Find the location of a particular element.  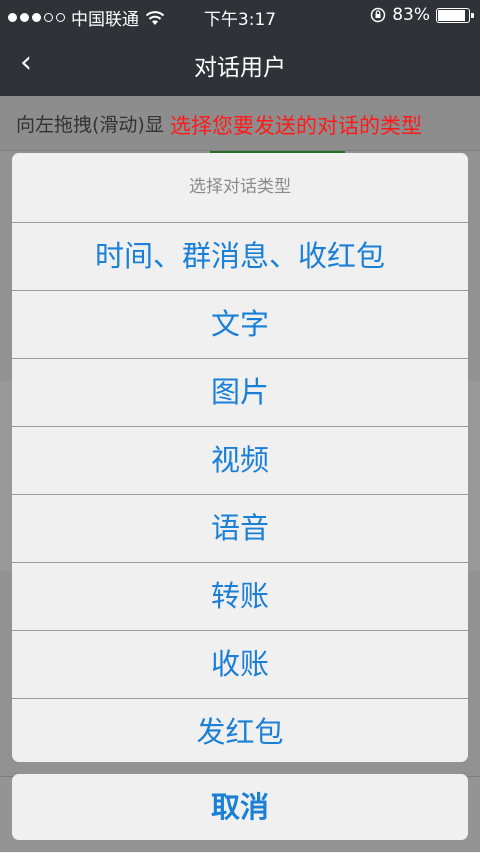

status-right: 83% is located at coordinates (422, 15).